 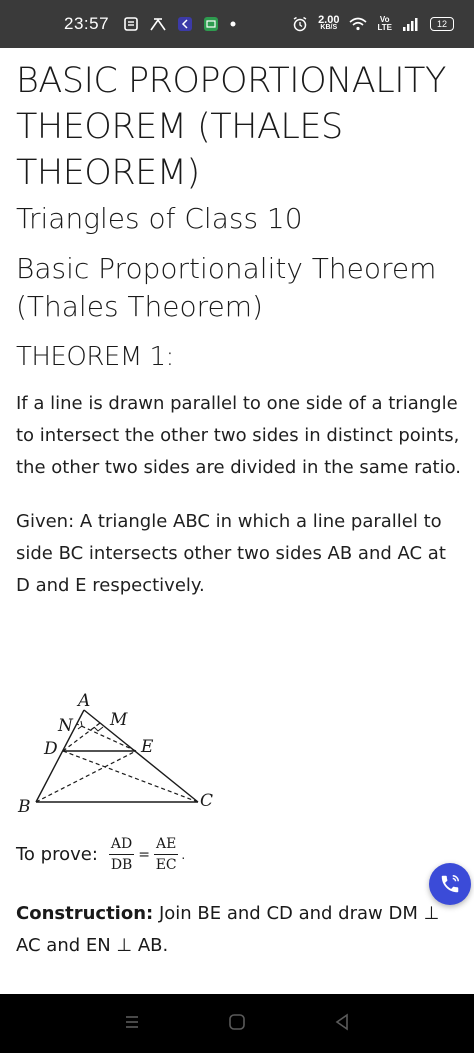 I want to click on status-icons-right: 2.00 KB/S Vo LTE 12, so click(x=373, y=23).